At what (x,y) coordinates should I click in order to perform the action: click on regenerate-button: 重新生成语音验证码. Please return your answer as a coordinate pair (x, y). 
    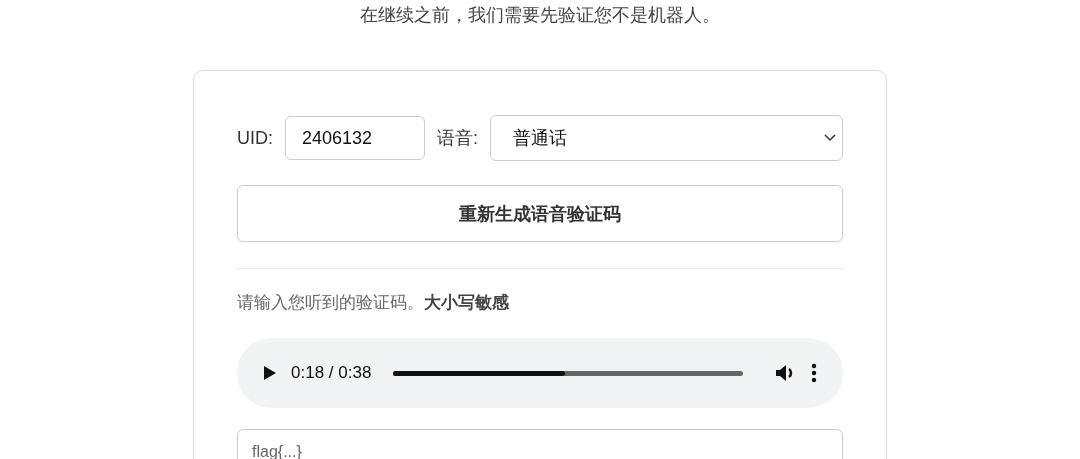
    Looking at the image, I should click on (540, 213).